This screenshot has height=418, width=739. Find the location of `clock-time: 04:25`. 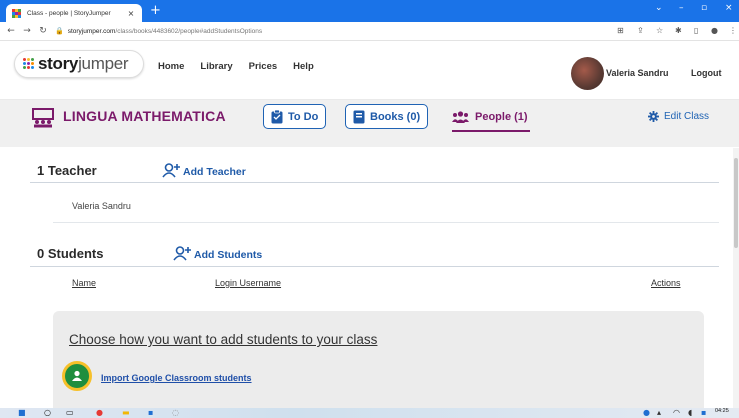

clock-time: 04:25 is located at coordinates (722, 411).